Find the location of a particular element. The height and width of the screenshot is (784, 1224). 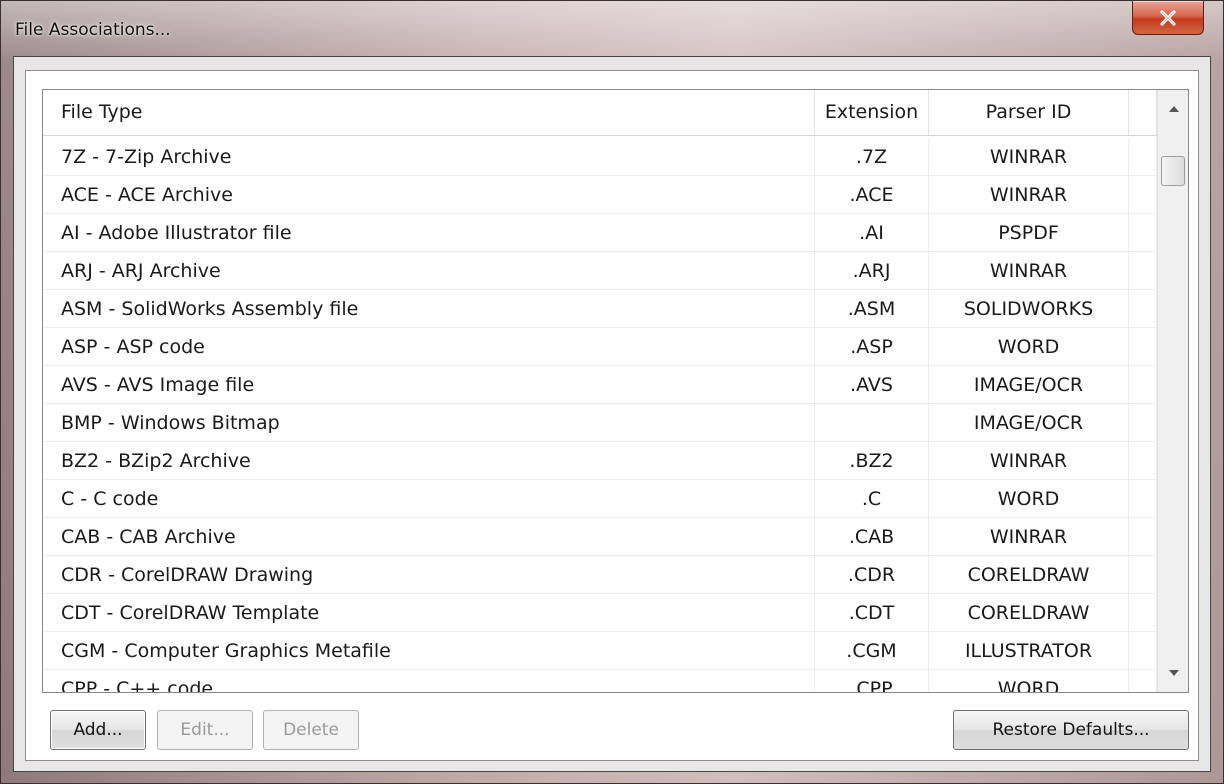

chevron-down-icon is located at coordinates (1173, 673).